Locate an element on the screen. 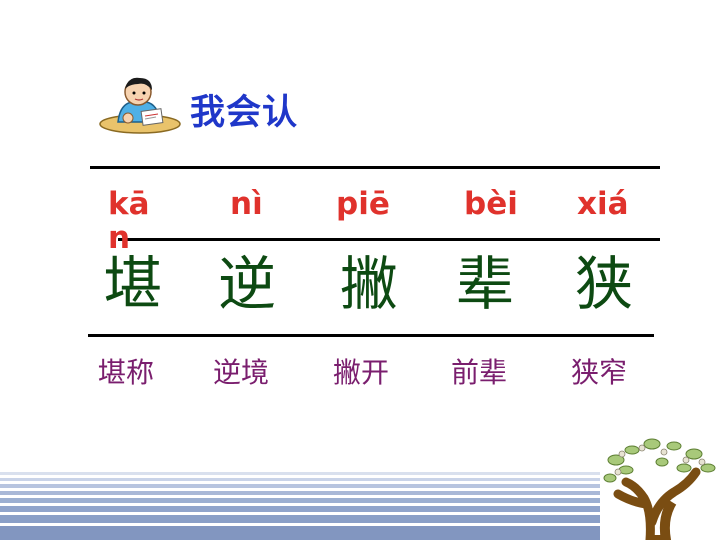 This screenshot has width=720, height=540. pinyin-pie: piē is located at coordinates (363, 204).